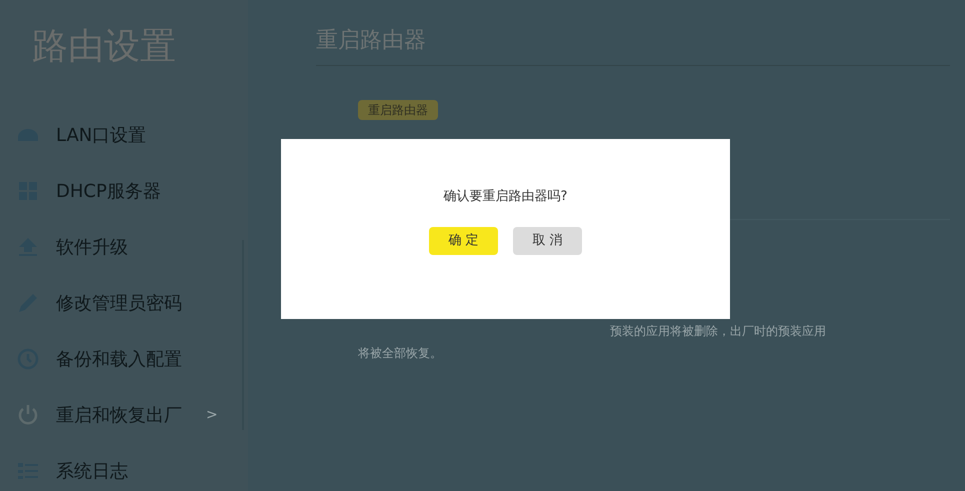 The height and width of the screenshot is (491, 965). What do you see at coordinates (92, 472) in the screenshot?
I see `sidebar-item-label: 系统日志` at bounding box center [92, 472].